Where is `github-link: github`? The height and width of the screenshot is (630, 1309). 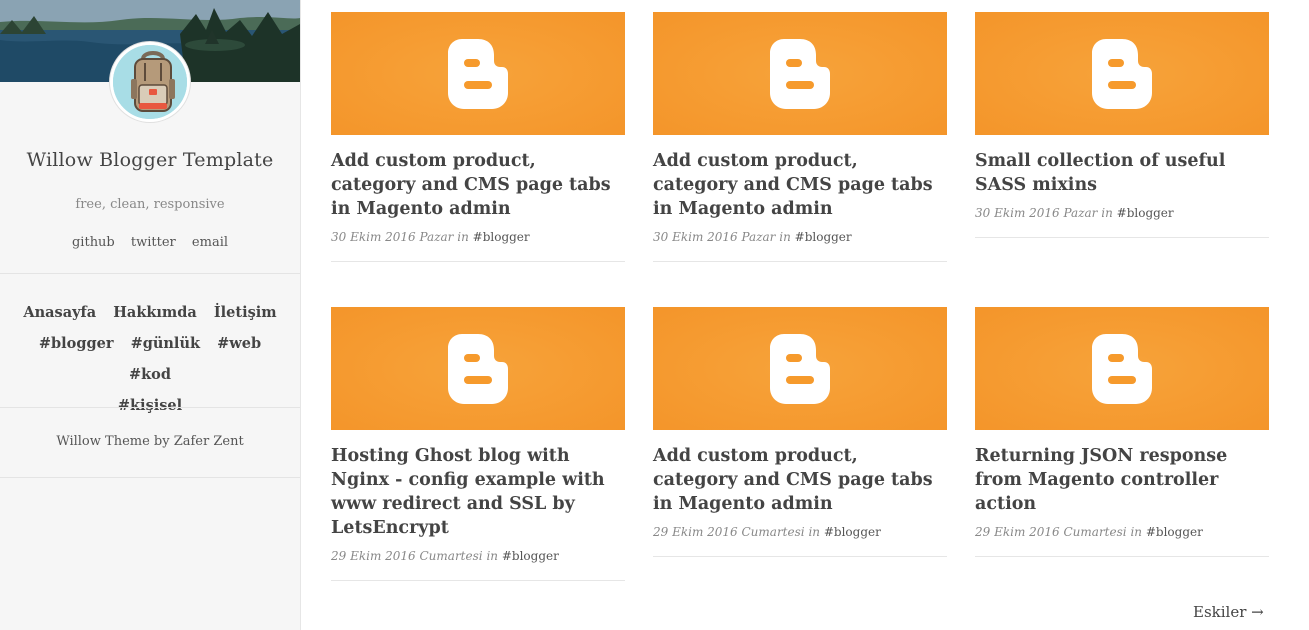
github-link: github is located at coordinates (93, 242).